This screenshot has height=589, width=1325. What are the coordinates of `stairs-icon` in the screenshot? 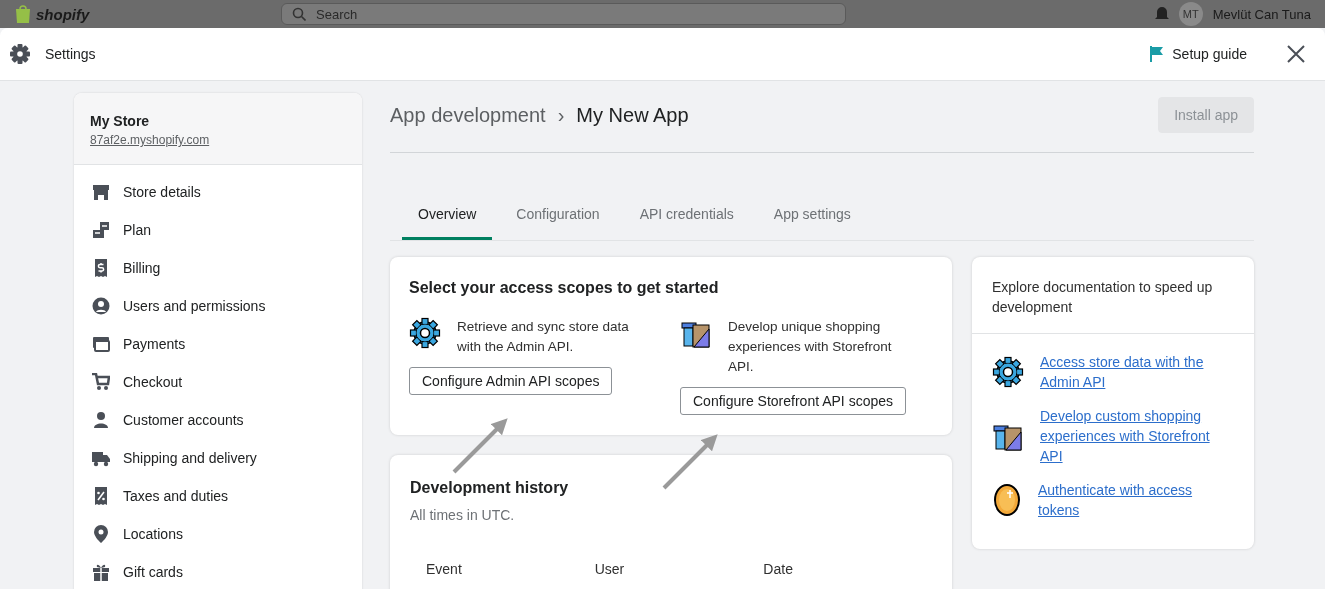 It's located at (101, 230).